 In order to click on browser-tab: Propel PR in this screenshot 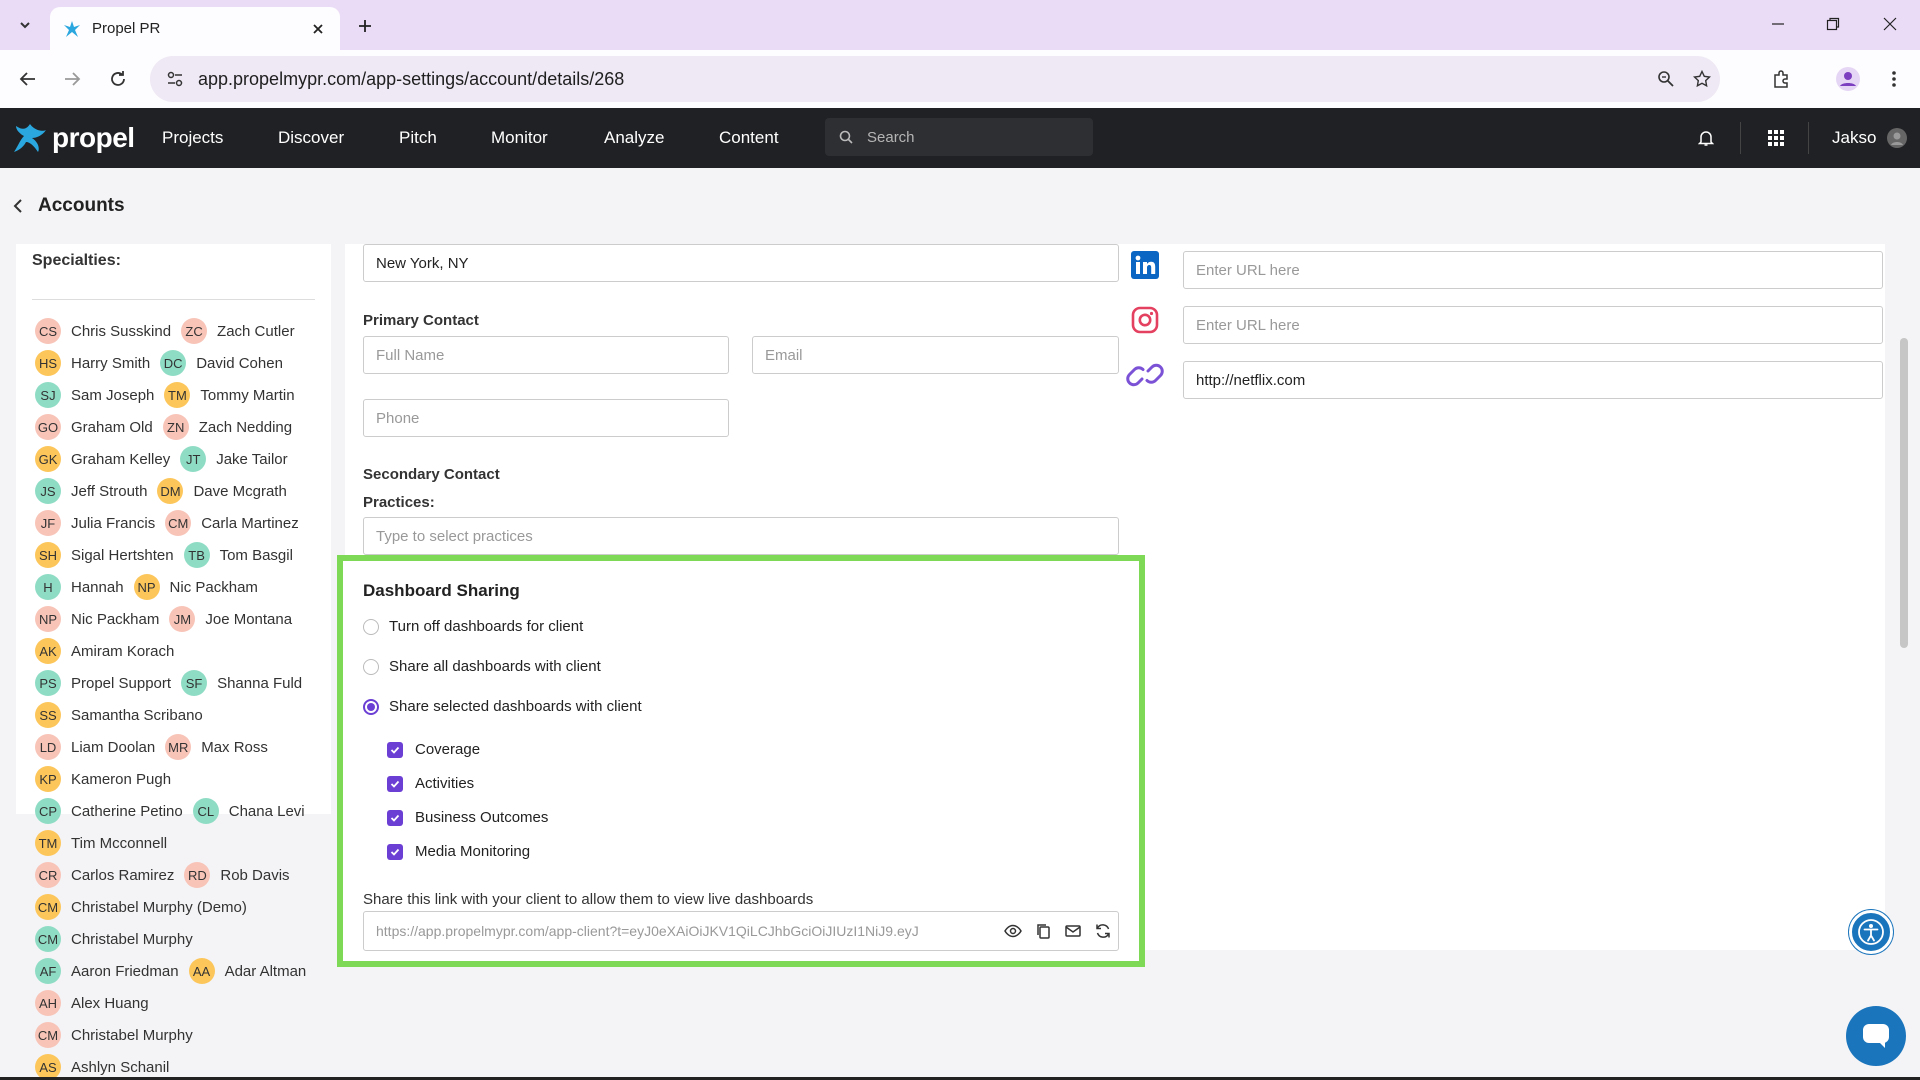, I will do `click(195, 28)`.